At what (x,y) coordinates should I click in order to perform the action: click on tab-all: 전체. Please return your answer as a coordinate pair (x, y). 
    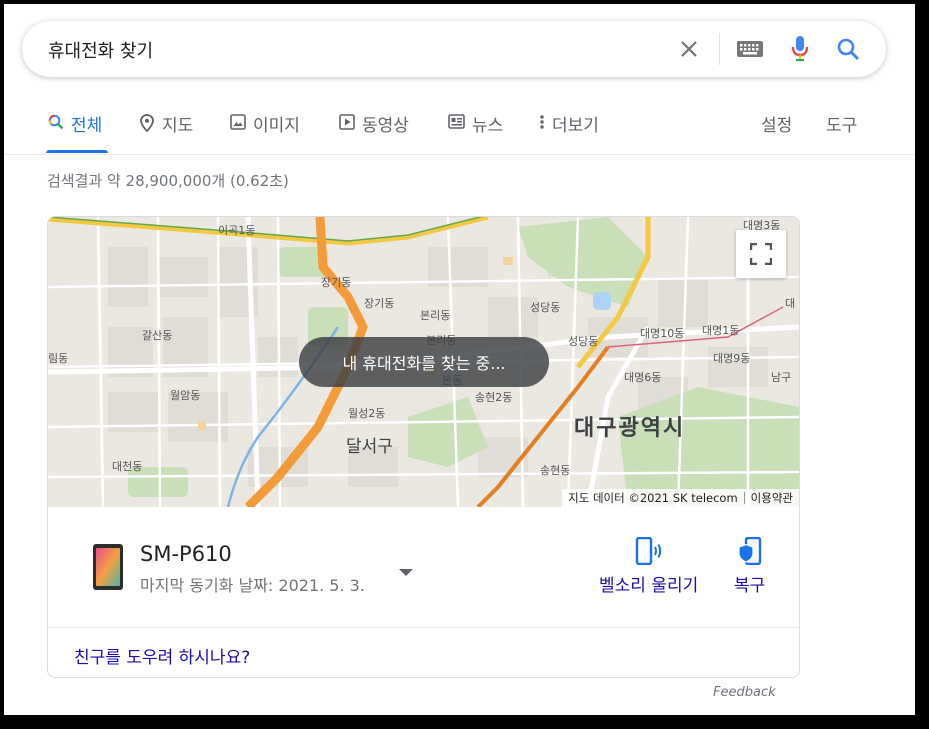
    Looking at the image, I should click on (75, 131).